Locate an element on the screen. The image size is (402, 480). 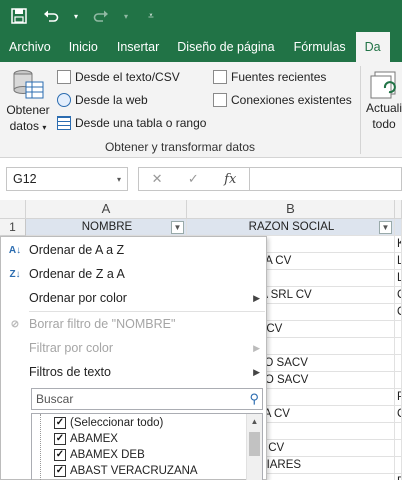
web-icon is located at coordinates (64, 100).